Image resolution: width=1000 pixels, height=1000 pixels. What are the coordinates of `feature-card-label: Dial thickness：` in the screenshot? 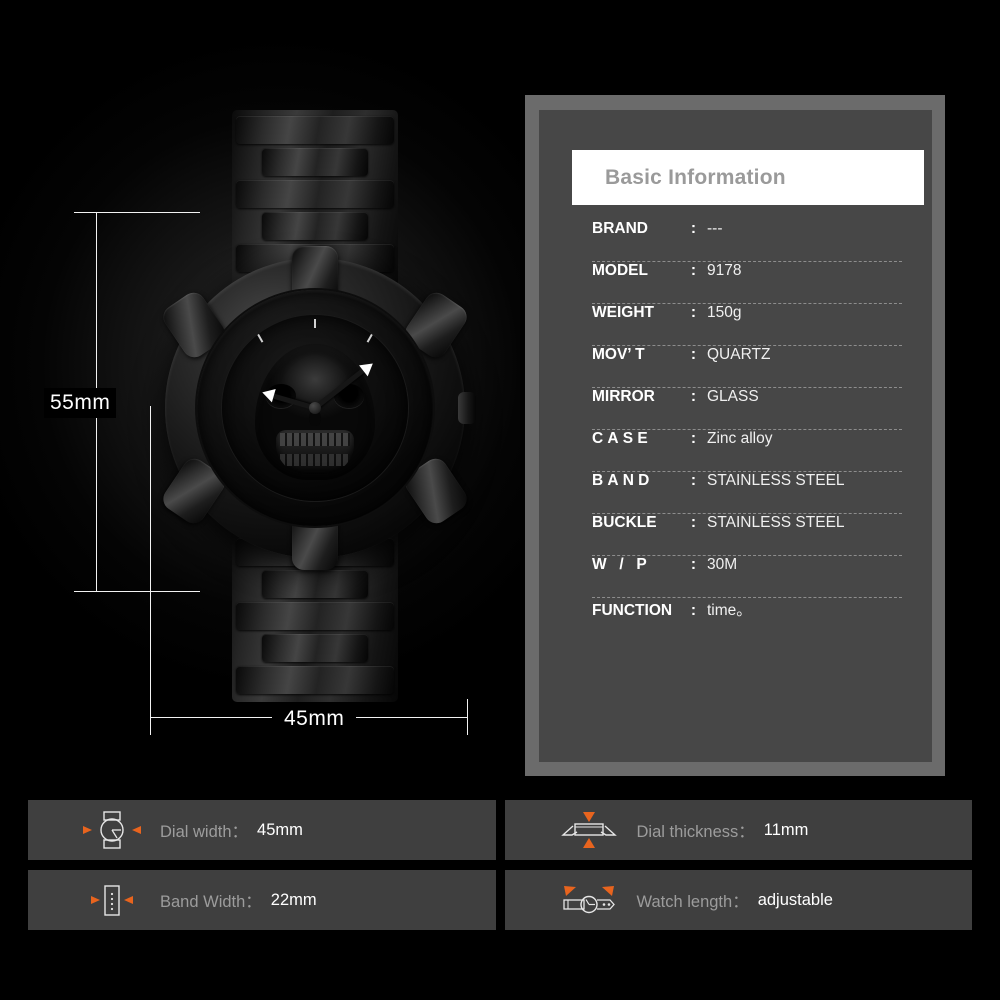 It's located at (695, 832).